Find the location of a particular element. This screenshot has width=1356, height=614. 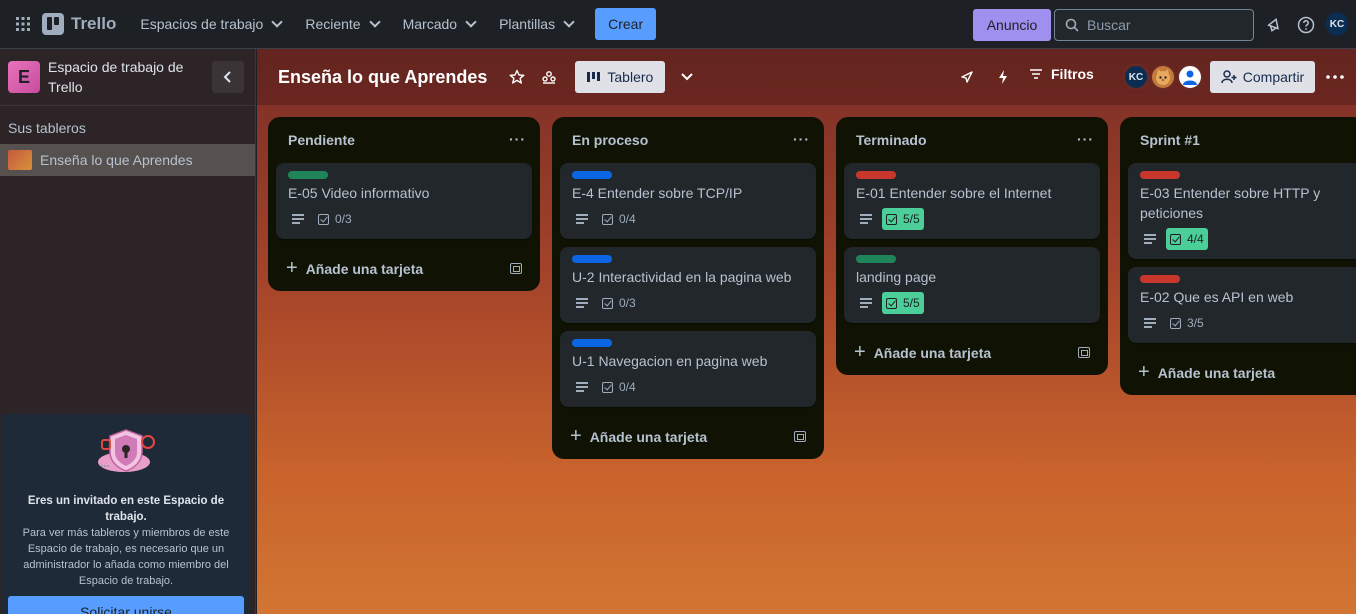

share-button: Compartir is located at coordinates (1262, 77).